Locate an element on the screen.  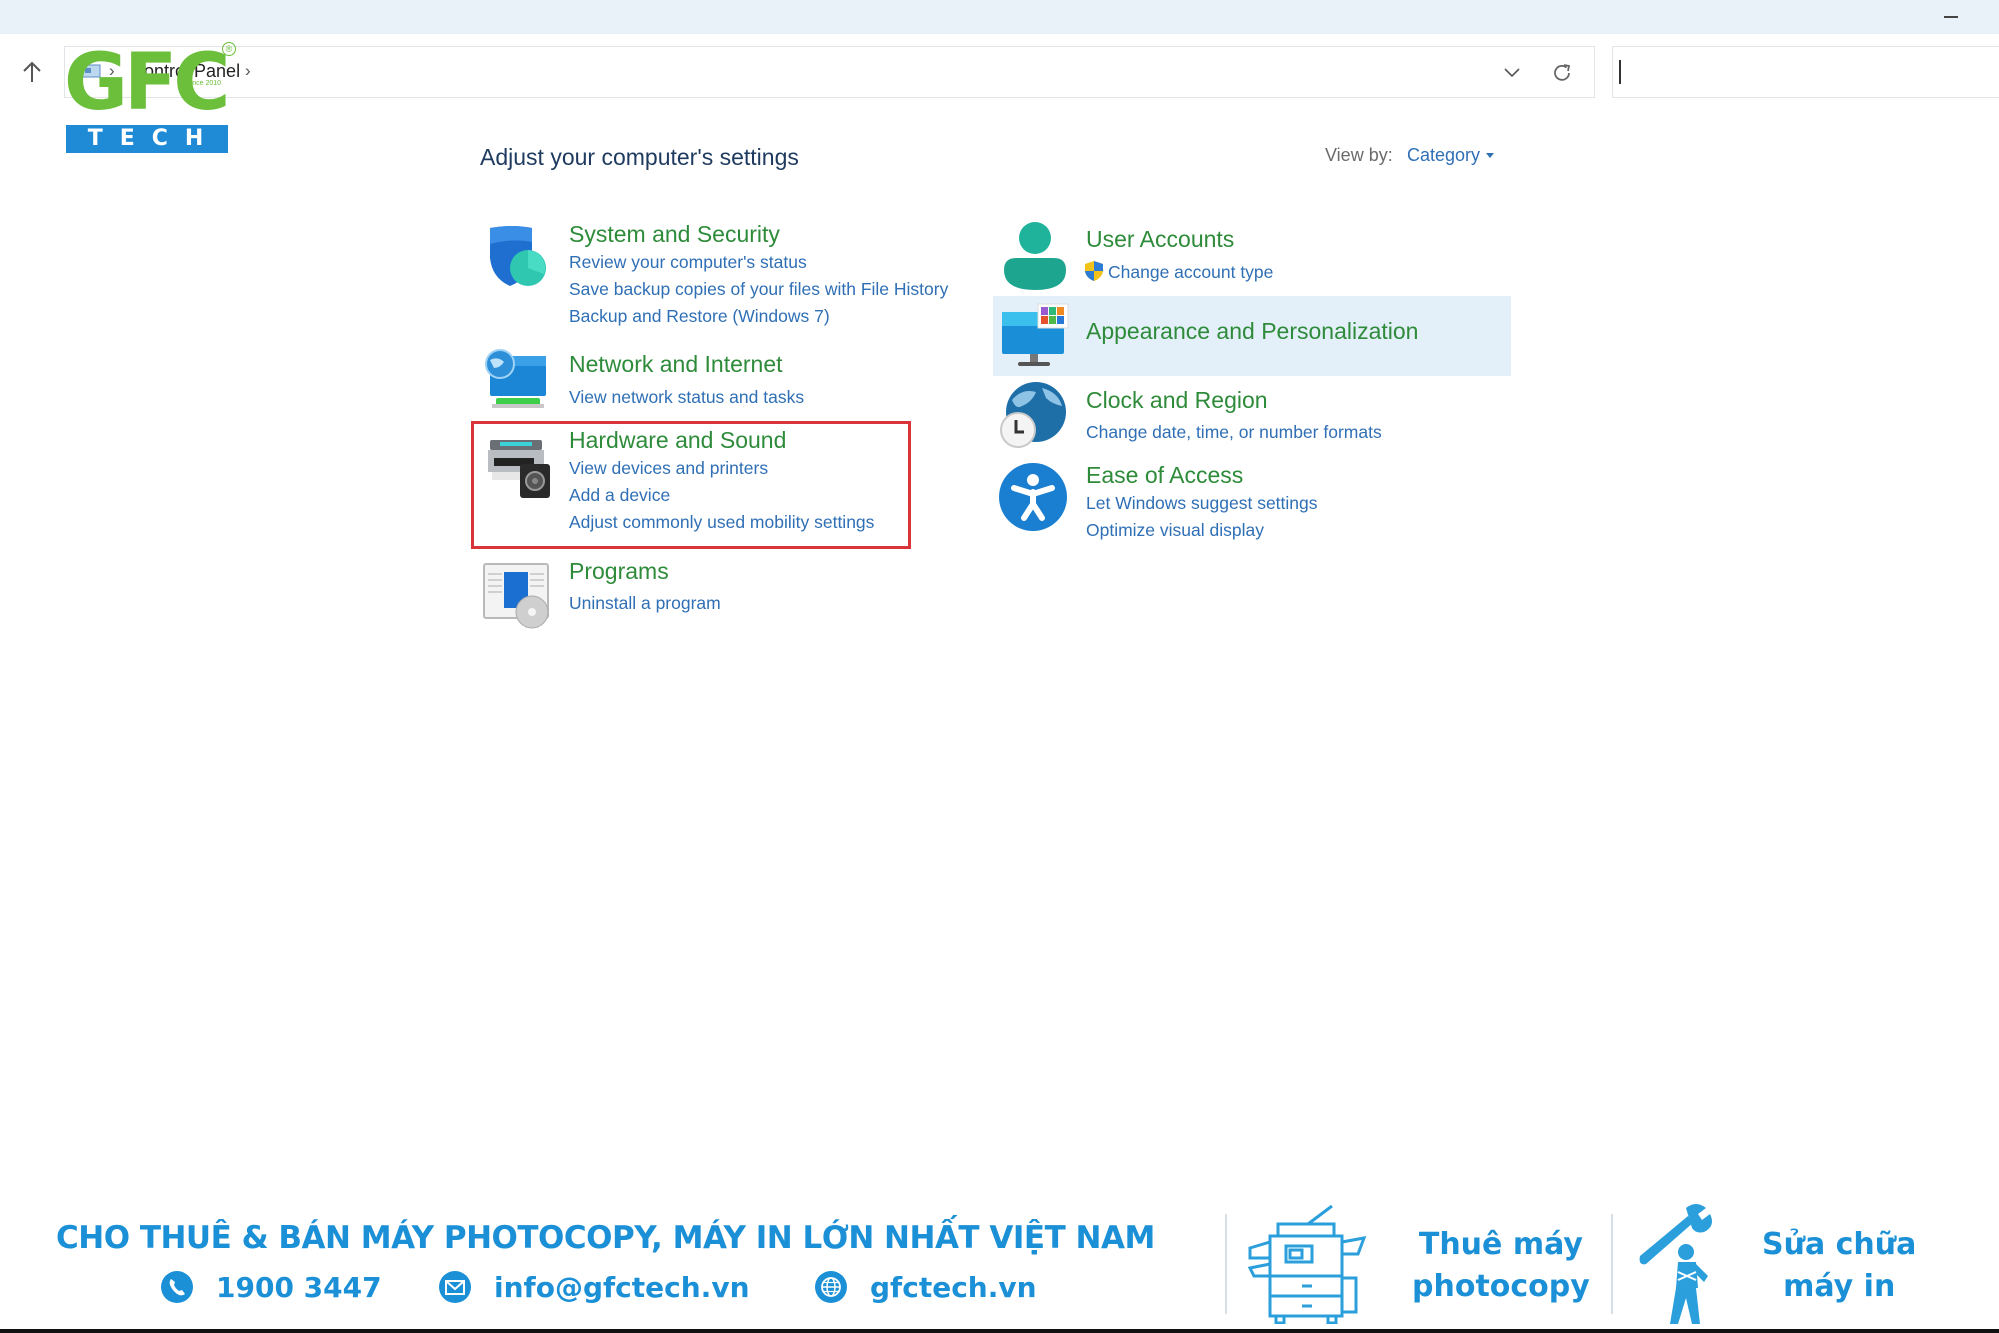
footer-email: info@gfctech.vn is located at coordinates (594, 1287).